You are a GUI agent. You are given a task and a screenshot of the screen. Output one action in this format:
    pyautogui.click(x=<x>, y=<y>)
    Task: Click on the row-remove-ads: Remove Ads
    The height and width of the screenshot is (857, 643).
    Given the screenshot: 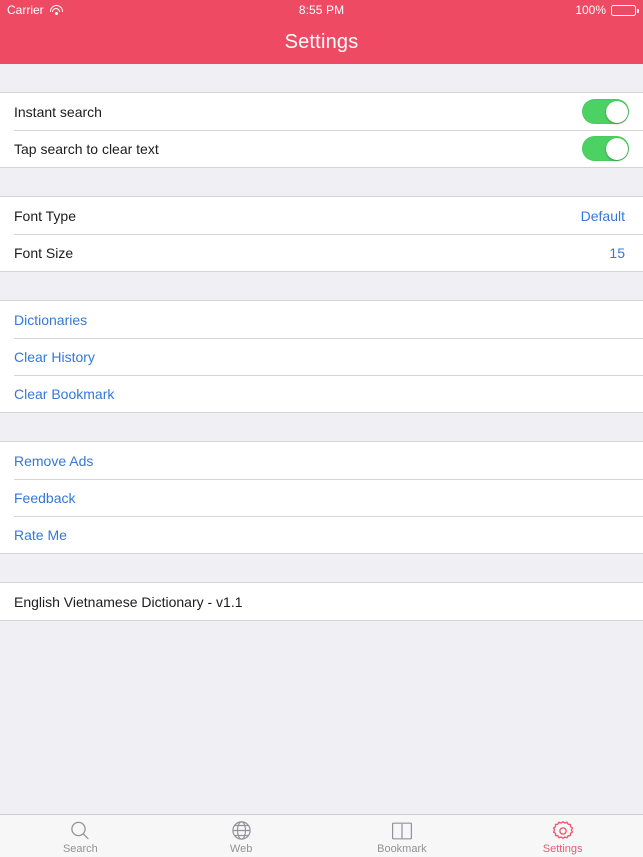 What is the action you would take?
    pyautogui.click(x=321, y=460)
    